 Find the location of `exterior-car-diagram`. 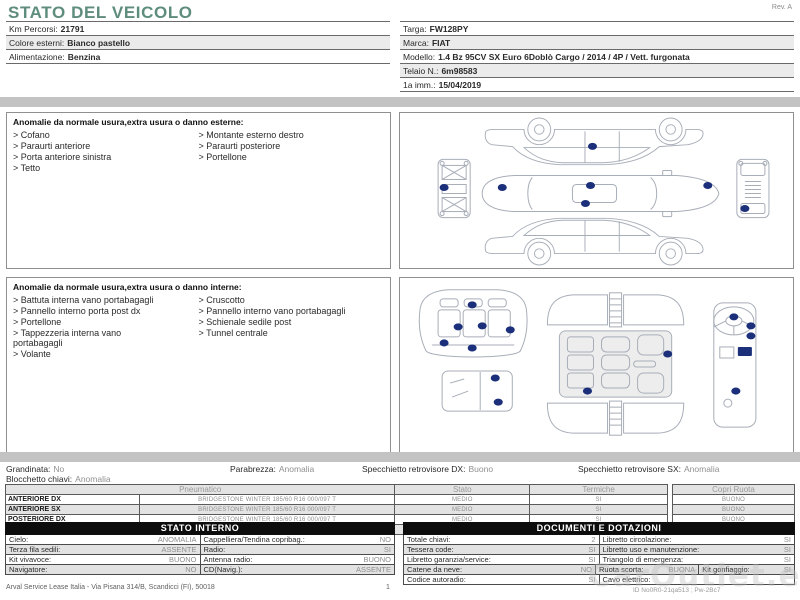

exterior-car-diagram is located at coordinates (603, 191).